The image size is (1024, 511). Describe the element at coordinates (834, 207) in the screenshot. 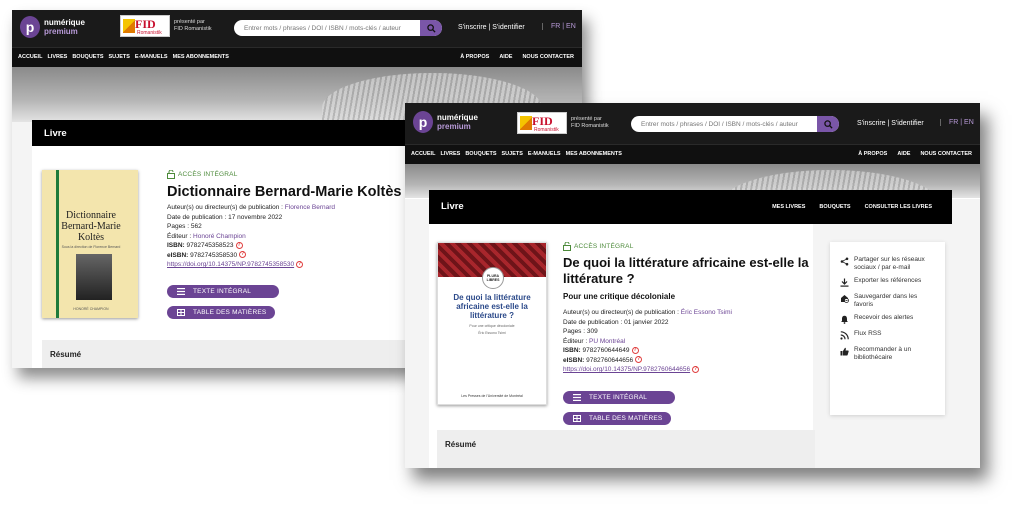

I see `band-link-bouquets: BOUQUETS` at that location.